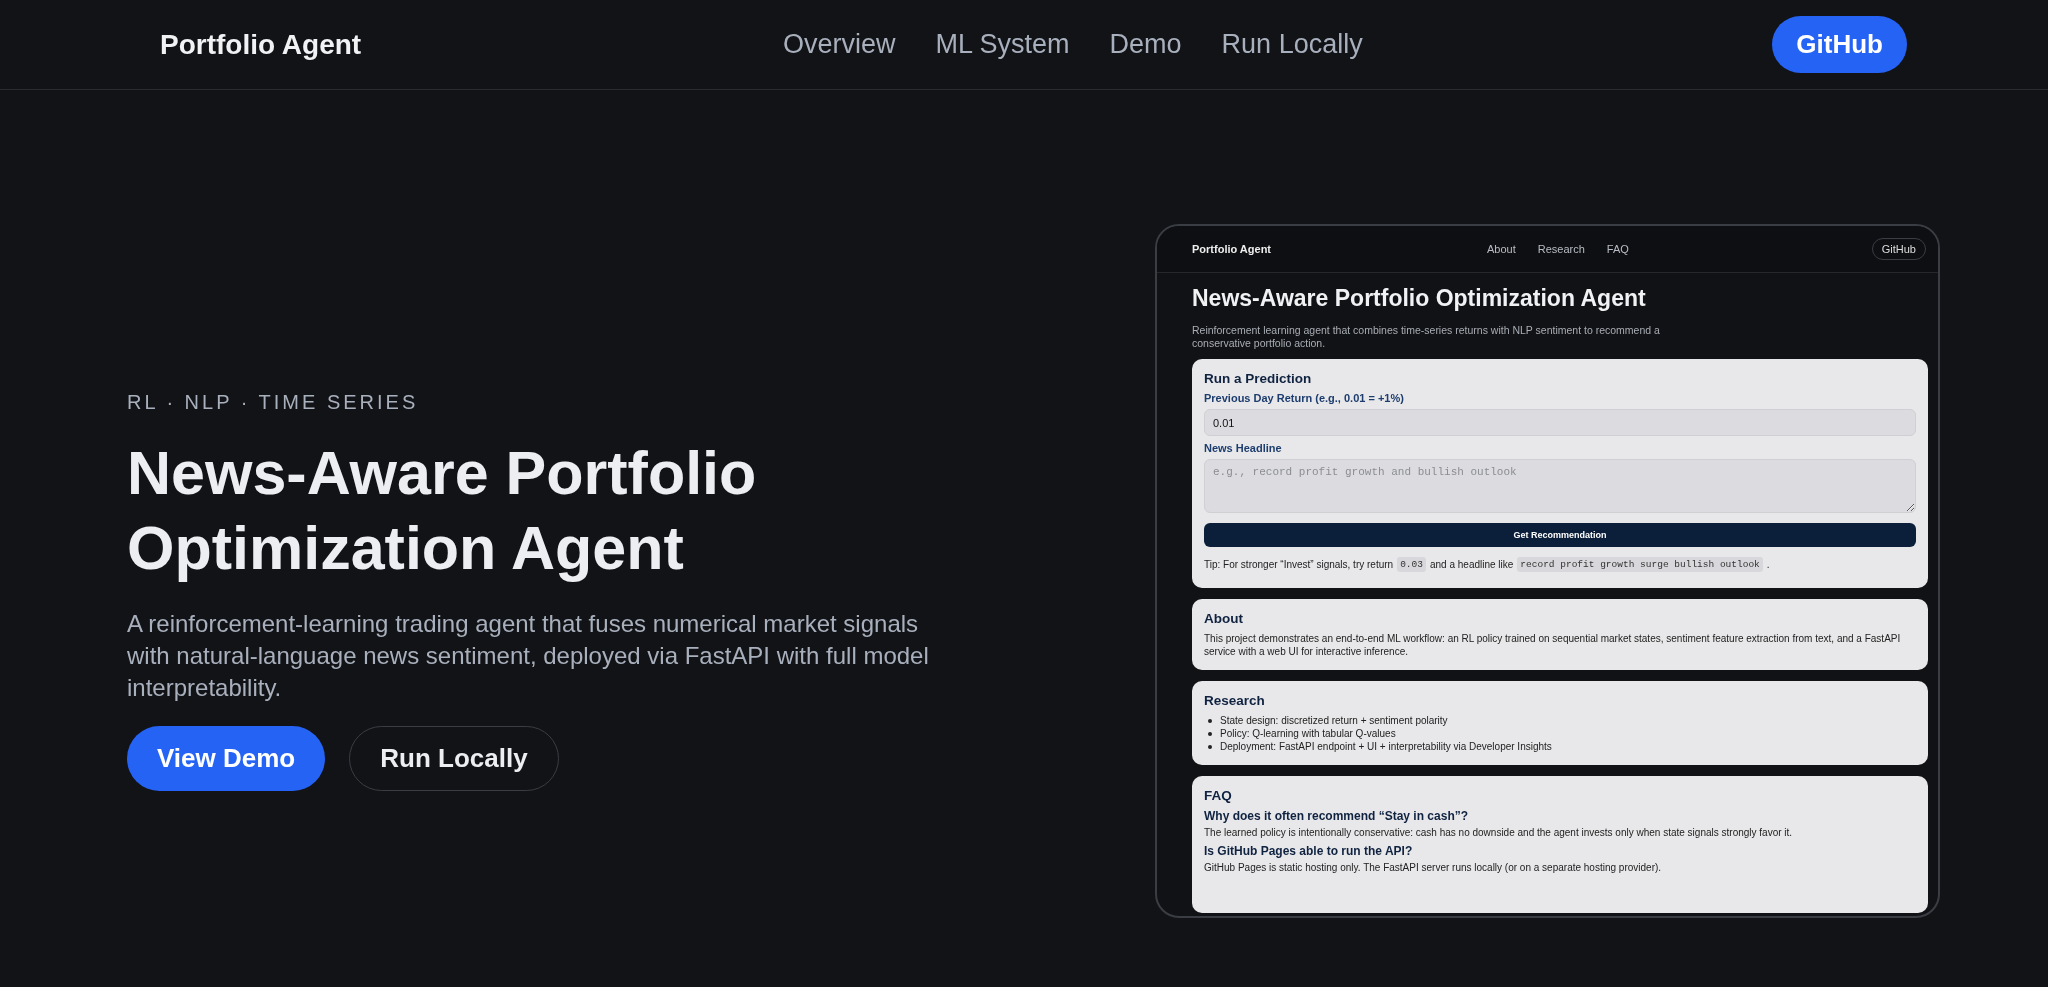  I want to click on page-subtitle: Reinforcement learning agent that combines time-series returns with NLP sentiment to recommend a conservative portfolio action., so click(1426, 337).